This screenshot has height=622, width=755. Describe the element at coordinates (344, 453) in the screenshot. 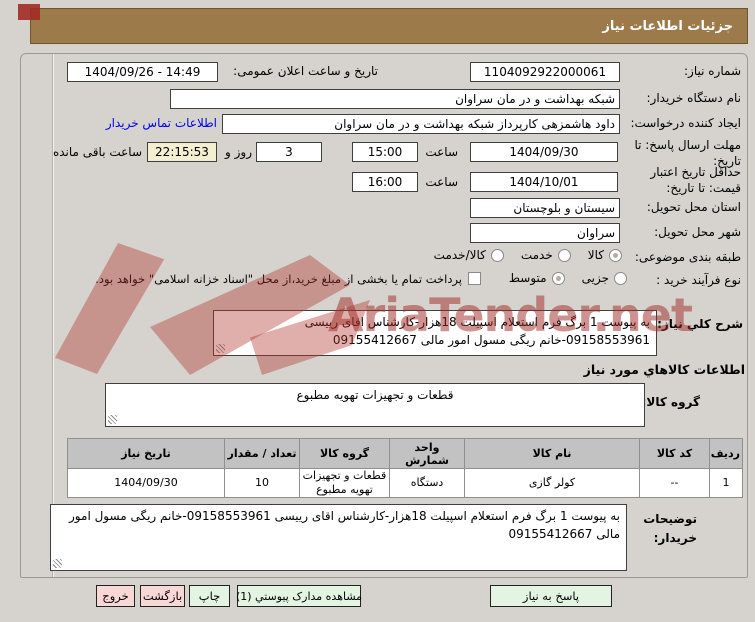

I see `table-header-cell: گروه کالا` at that location.